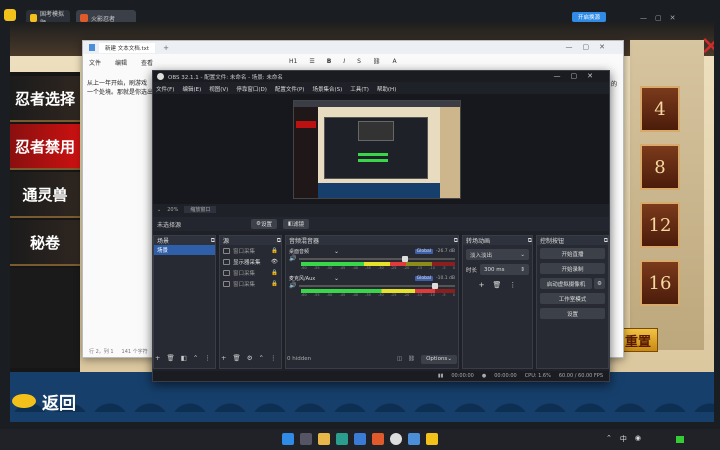 This screenshot has width=720, height=450. I want to click on menu-docks: 停靠窗口(D), so click(251, 89).